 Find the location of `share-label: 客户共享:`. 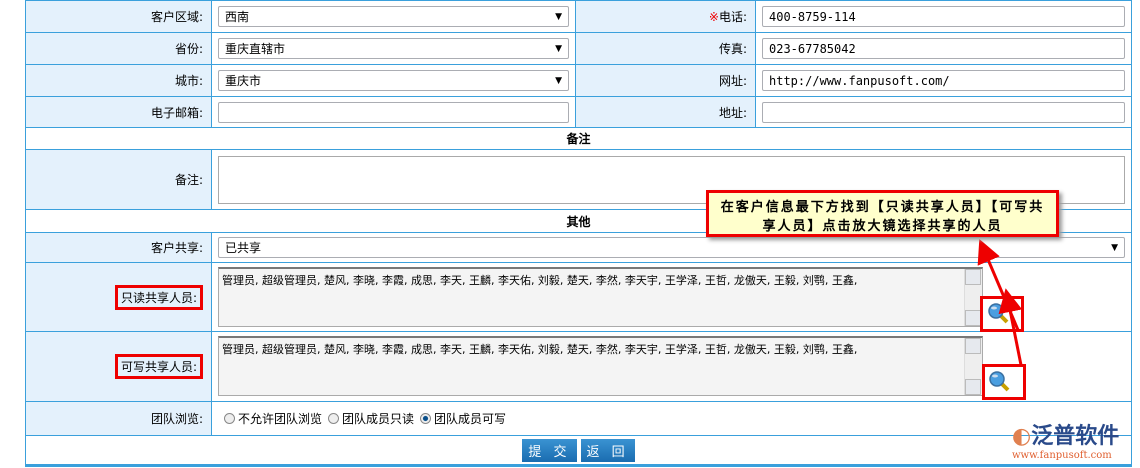

share-label: 客户共享: is located at coordinates (119, 247).